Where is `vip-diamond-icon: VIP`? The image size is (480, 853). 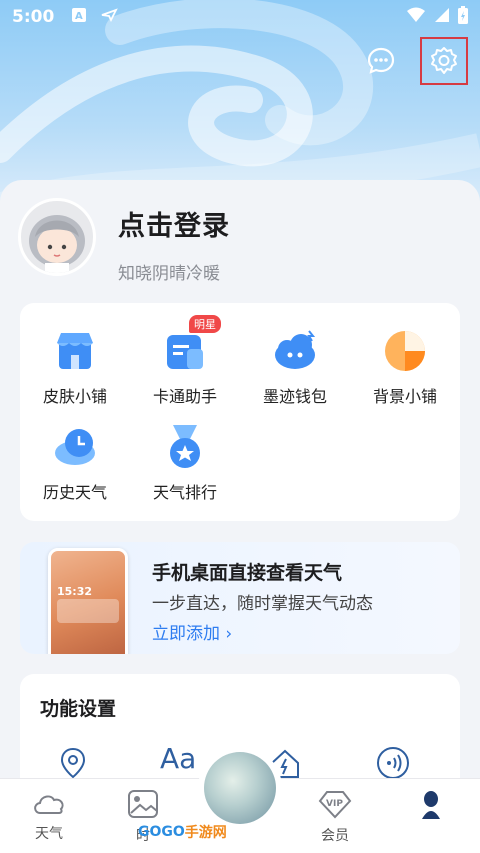
vip-diamond-icon: VIP is located at coordinates (335, 805).